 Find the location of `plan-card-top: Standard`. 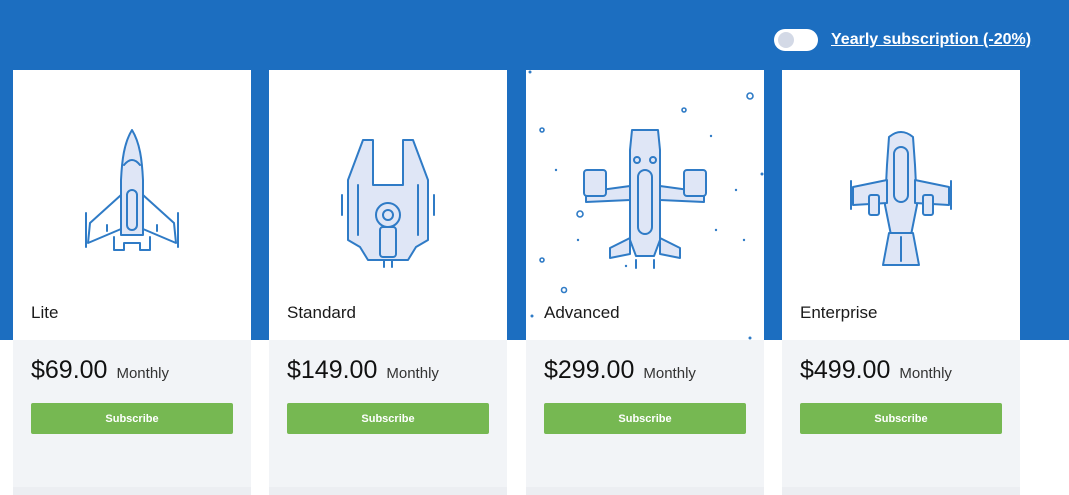

plan-card-top: Standard is located at coordinates (388, 205).